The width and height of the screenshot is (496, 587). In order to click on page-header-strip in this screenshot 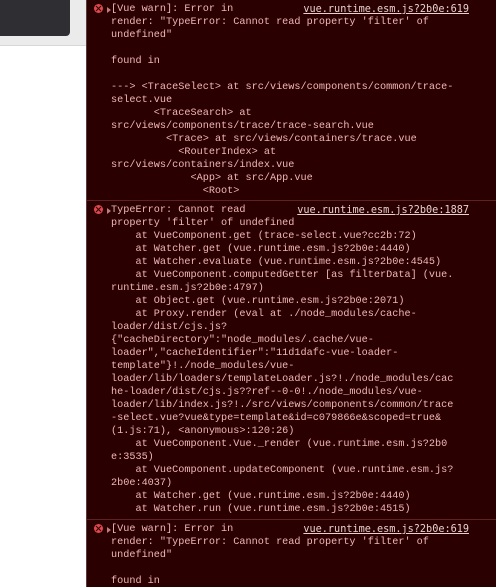, I will do `click(43, 23)`.